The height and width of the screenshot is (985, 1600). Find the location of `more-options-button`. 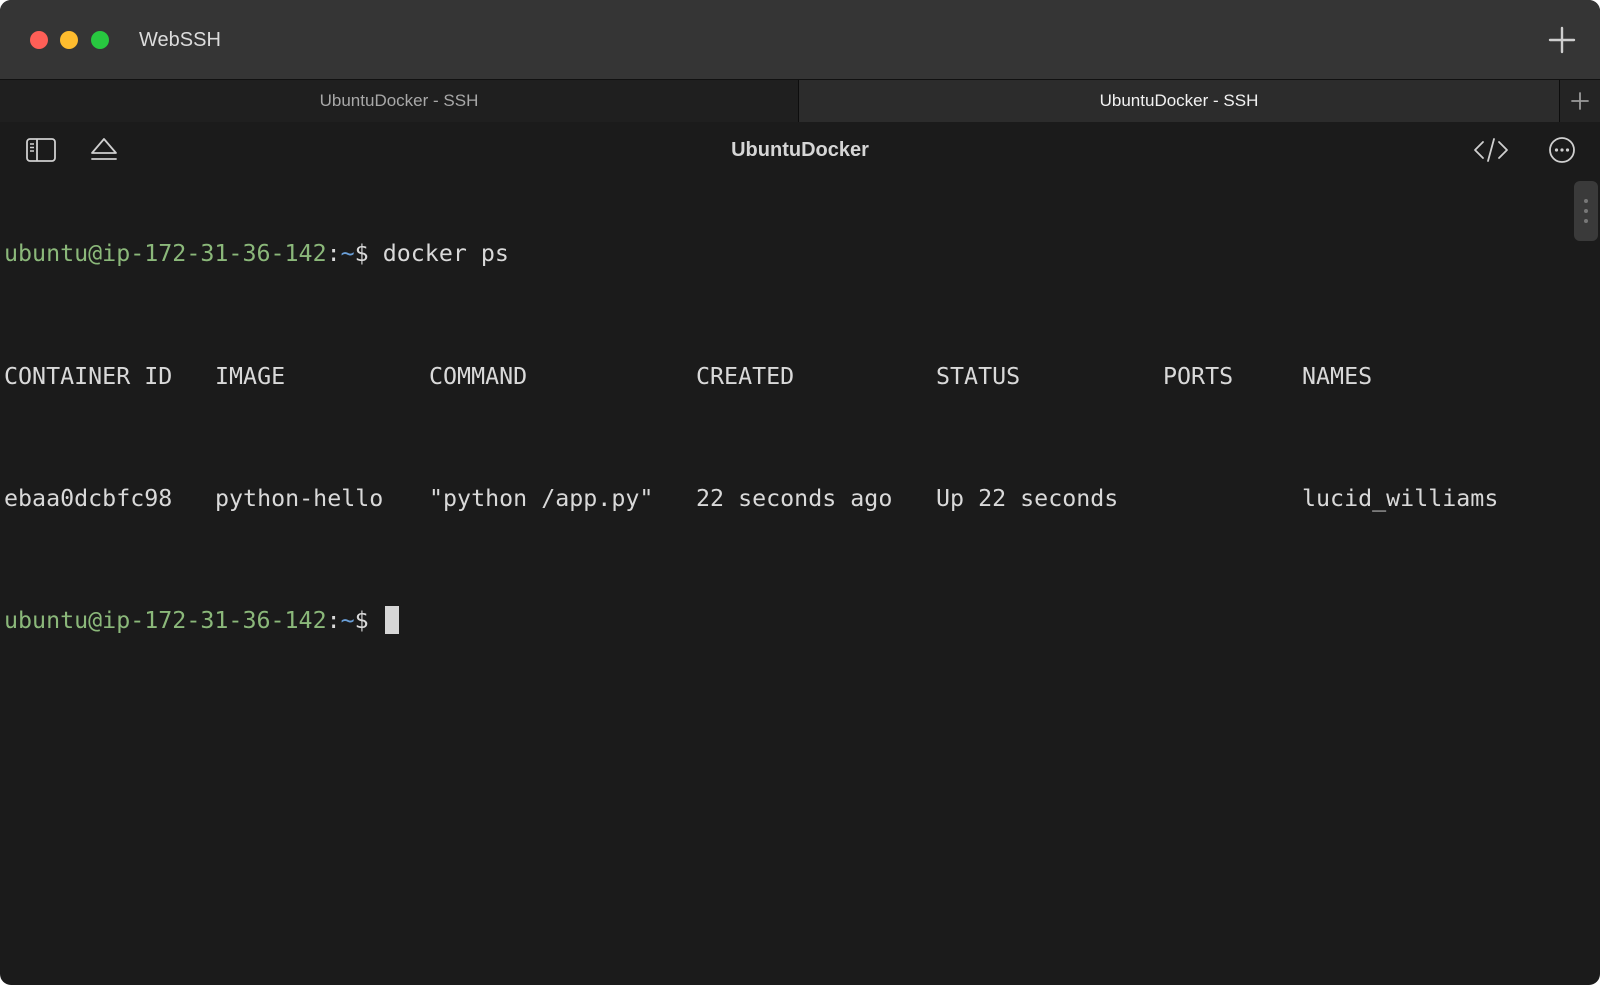

more-options-button is located at coordinates (1562, 150).